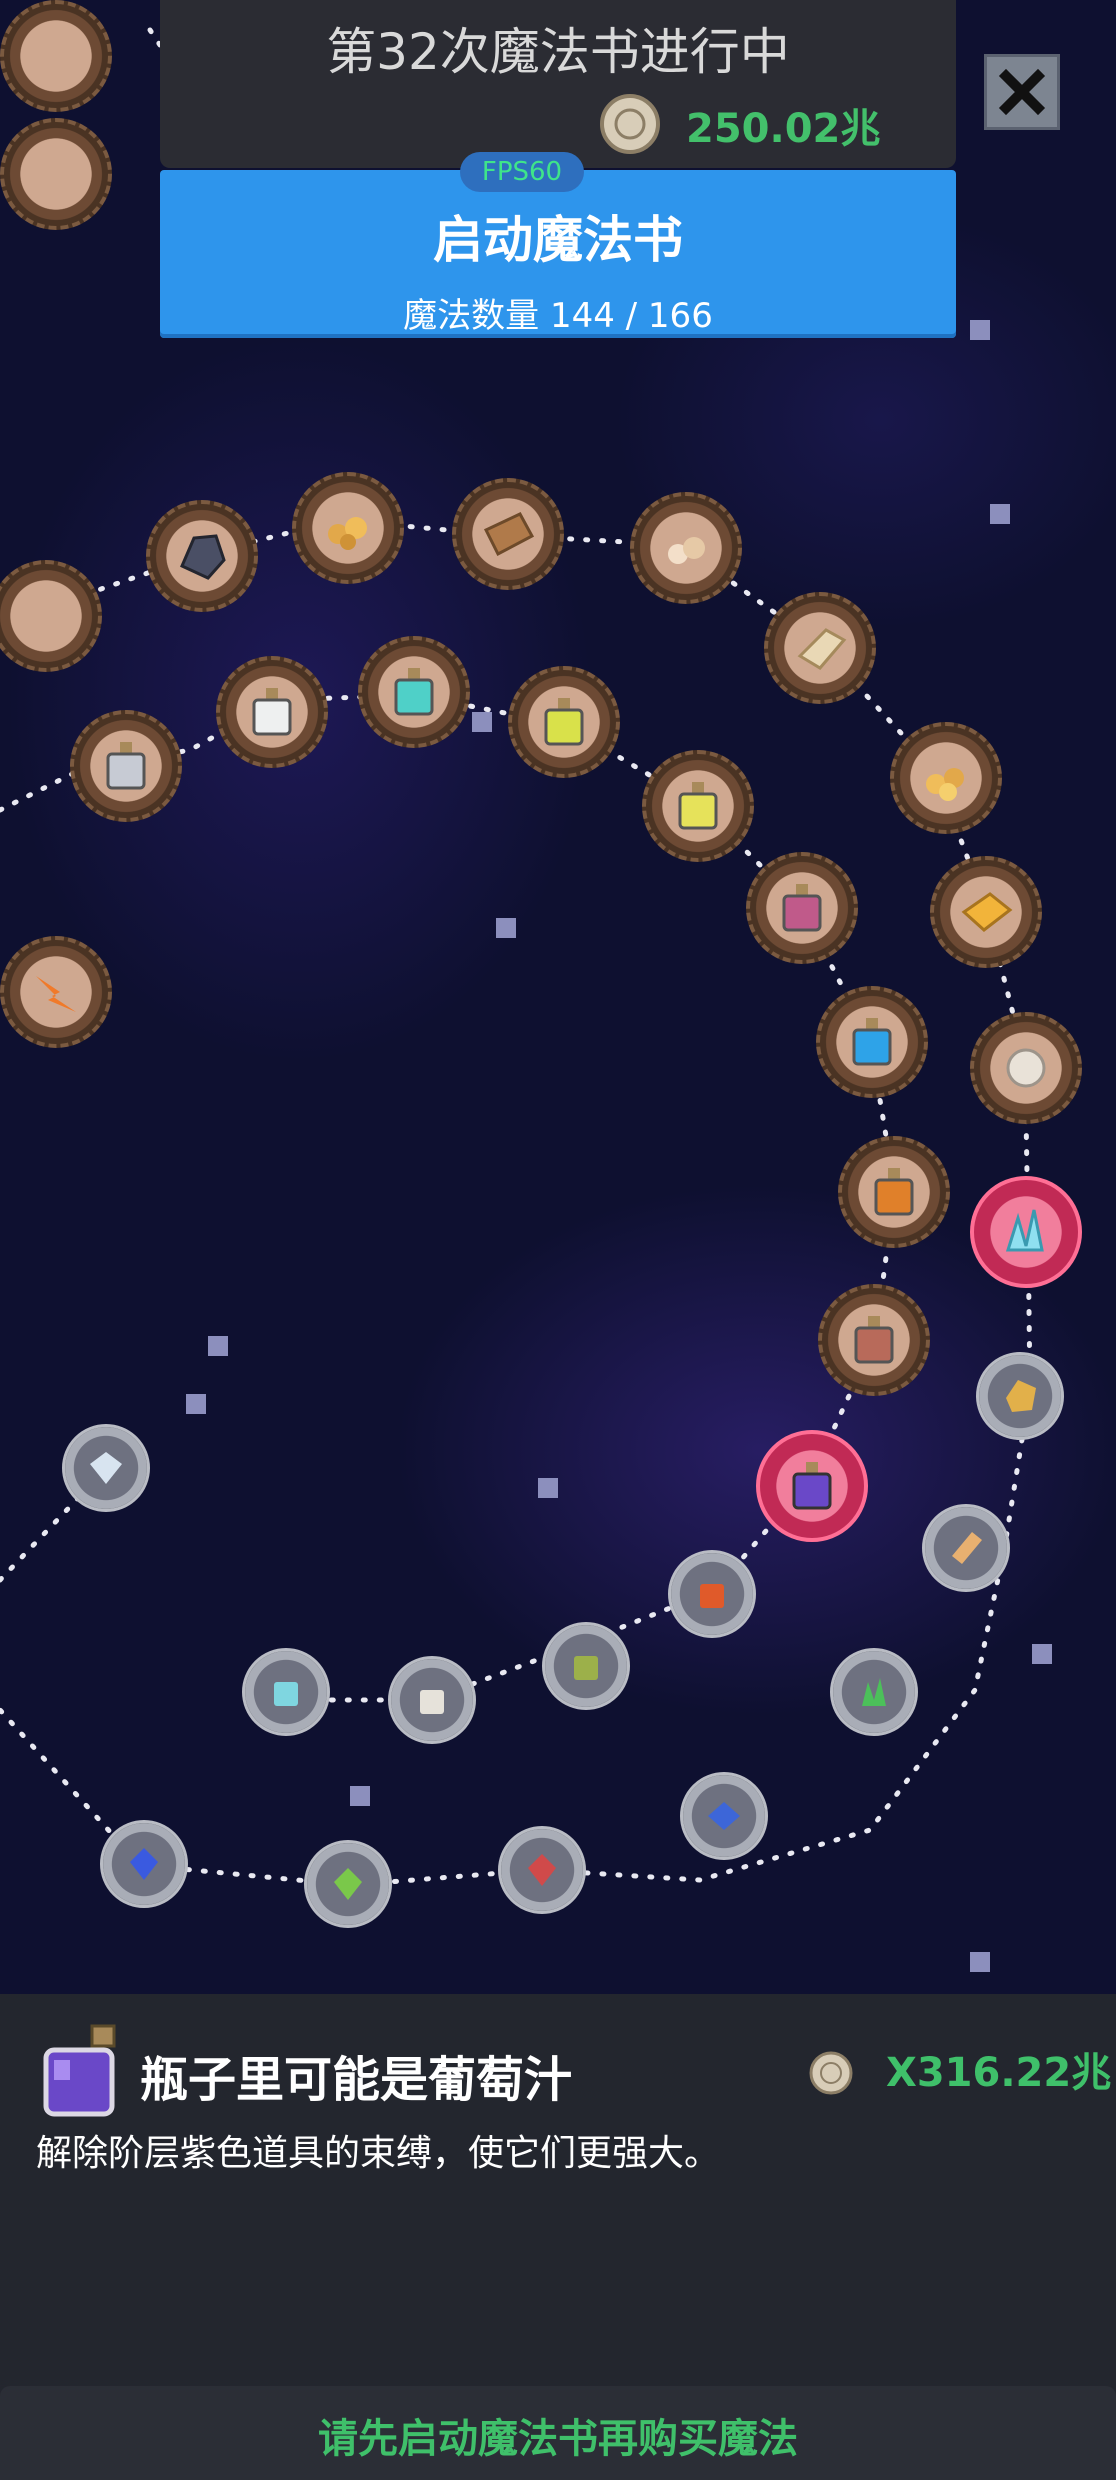 Image resolution: width=1116 pixels, height=2480 pixels. I want to click on close-button, so click(1022, 92).